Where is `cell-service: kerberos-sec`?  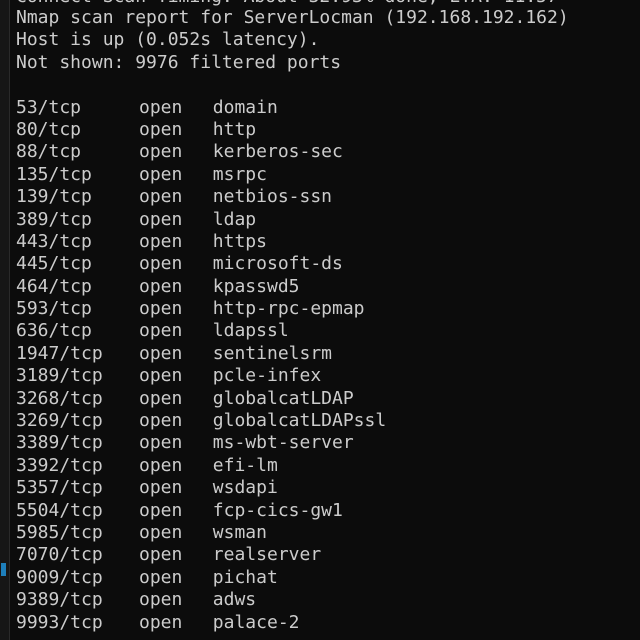 cell-service: kerberos-sec is located at coordinates (277, 152).